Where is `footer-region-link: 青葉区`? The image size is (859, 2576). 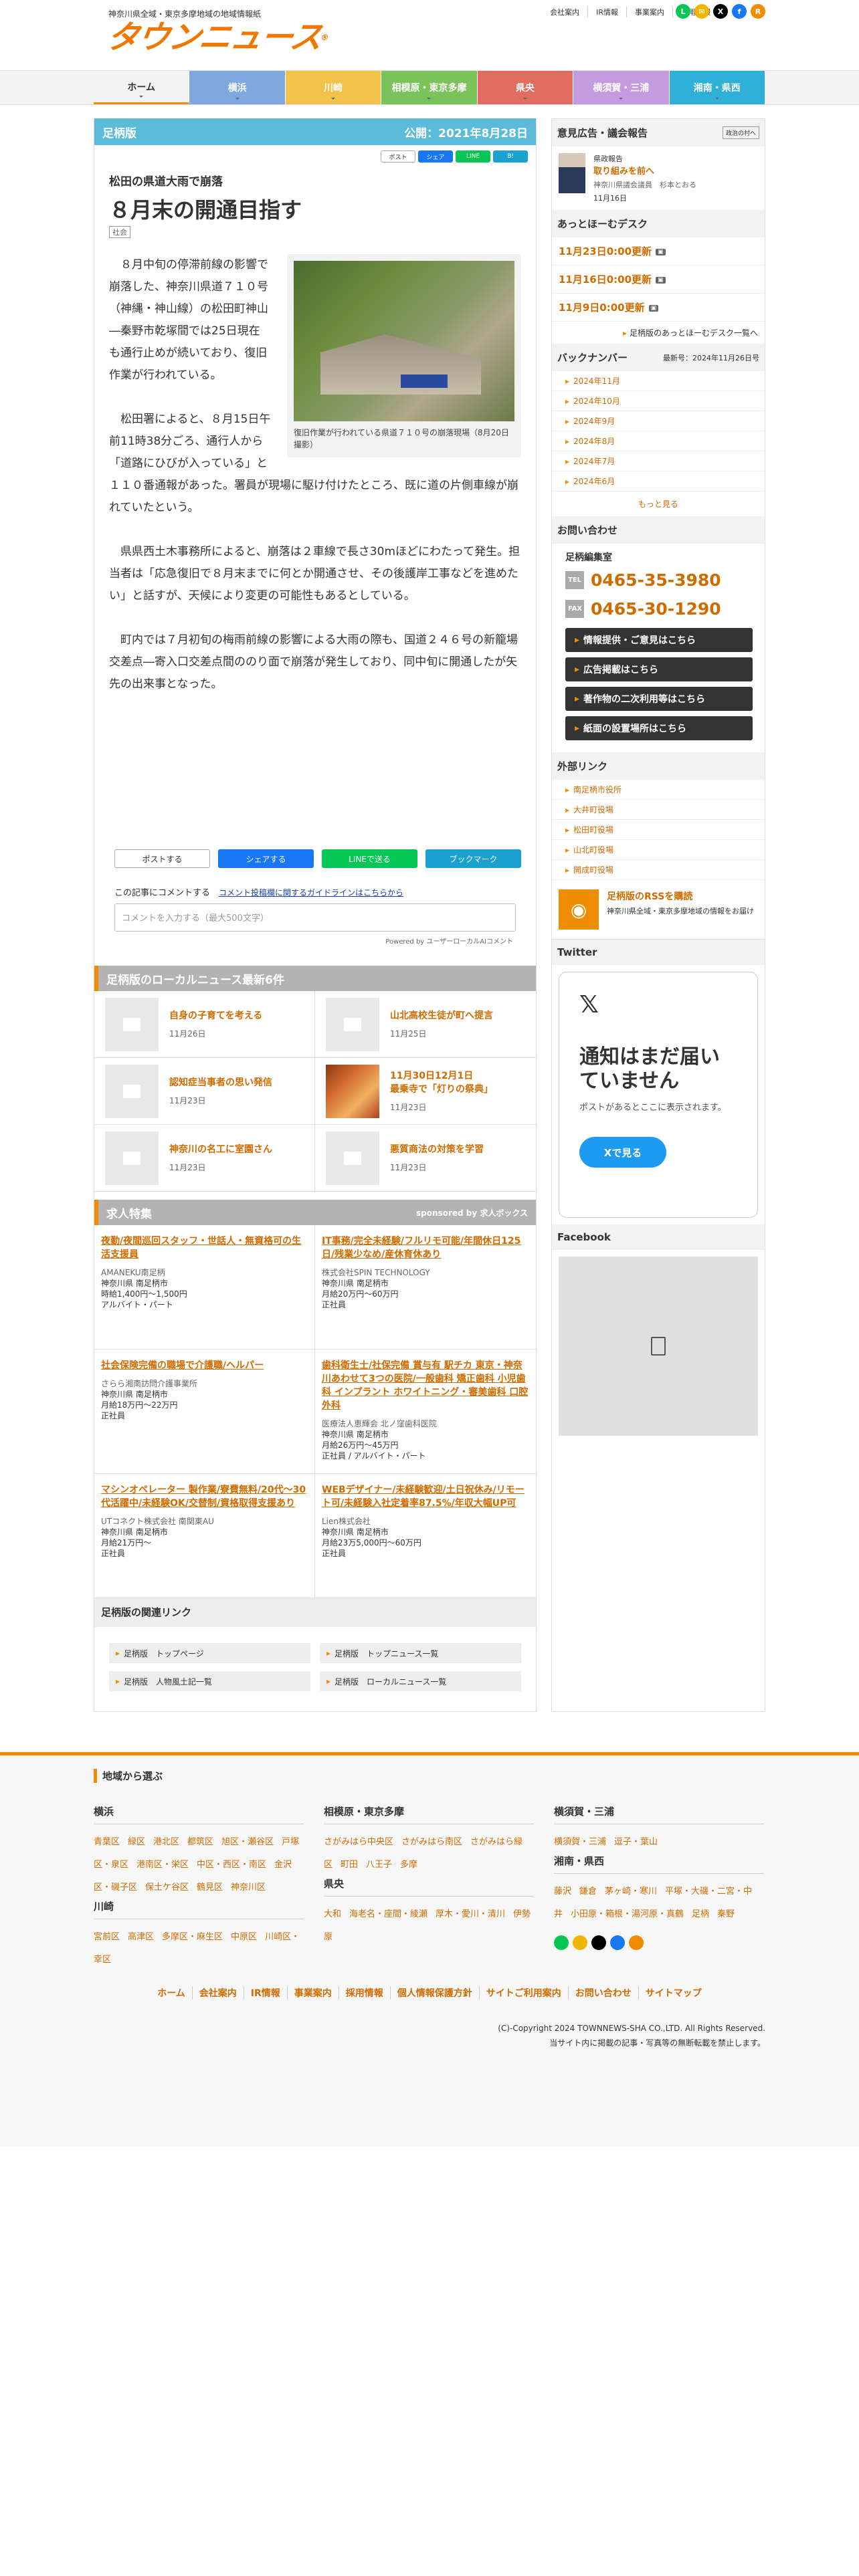
footer-region-link: 青葉区 is located at coordinates (107, 1842).